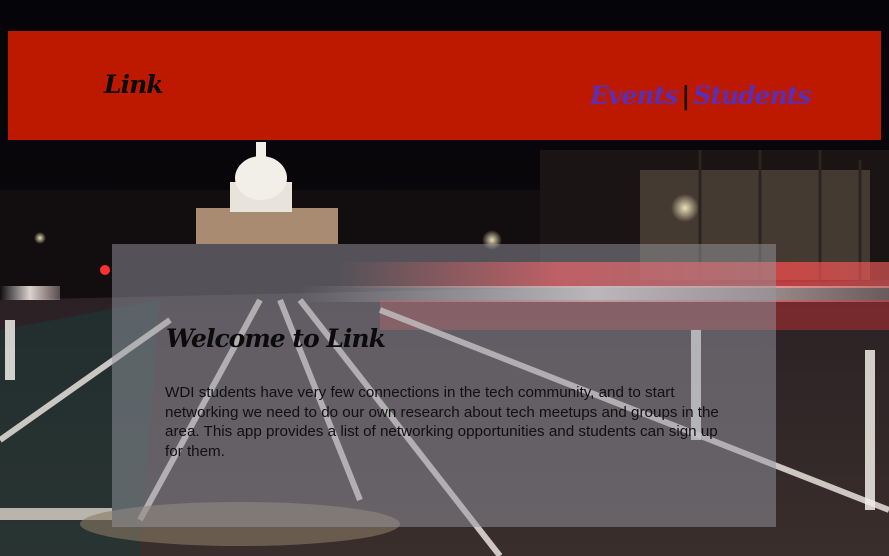 The height and width of the screenshot is (556, 889). Describe the element at coordinates (276, 338) in the screenshot. I see `welcome-title: Welcome to Link` at that location.